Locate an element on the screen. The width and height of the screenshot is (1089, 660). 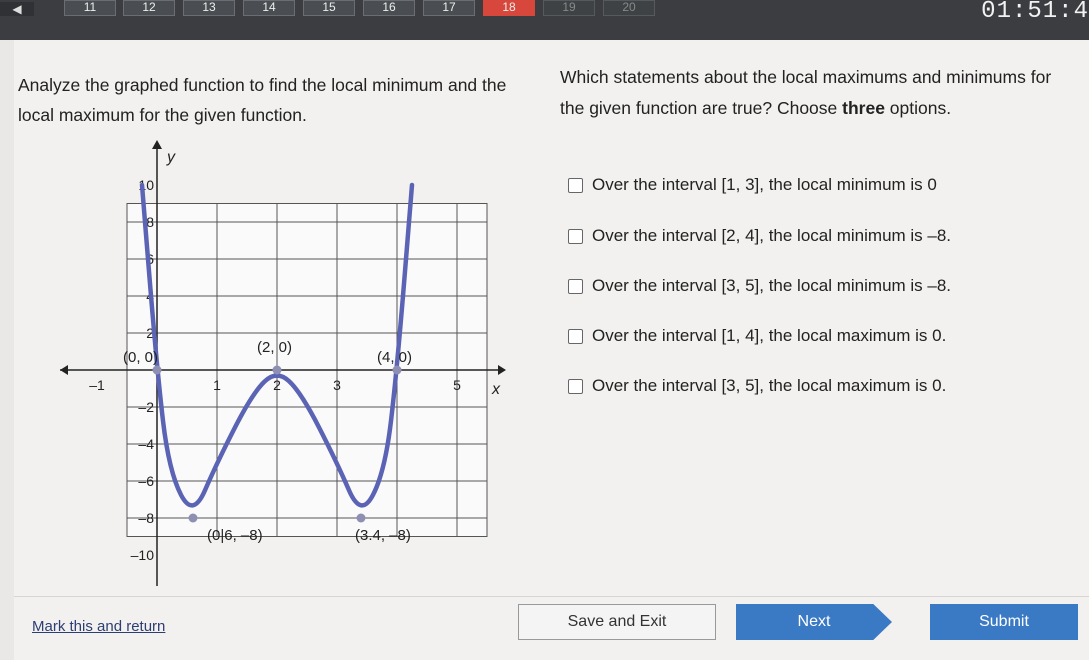
x-tick-label: 2 is located at coordinates (277, 385).